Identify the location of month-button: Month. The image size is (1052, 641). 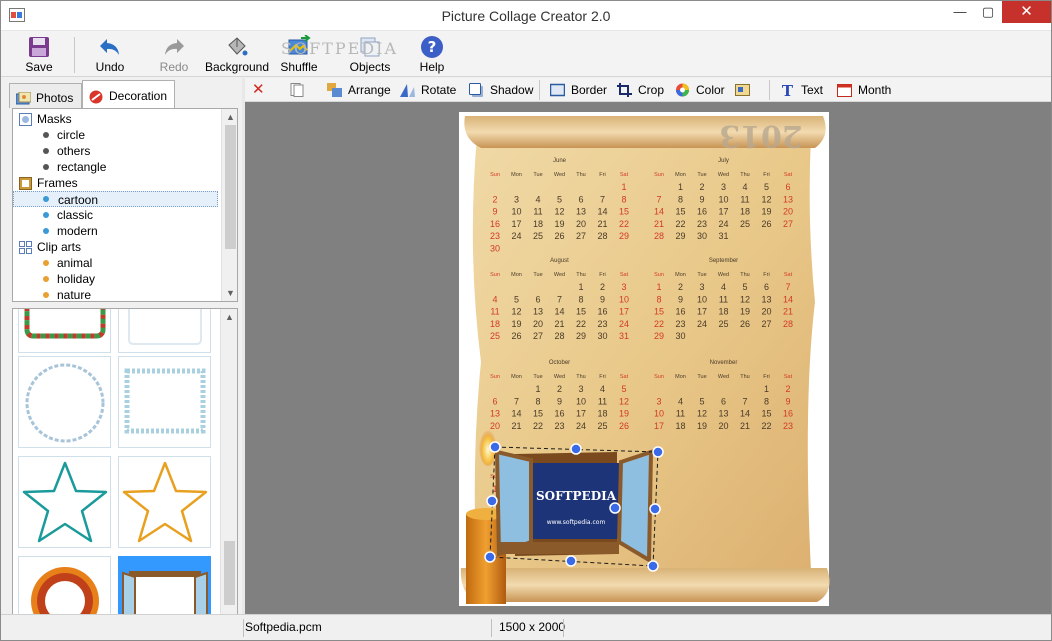
(864, 90).